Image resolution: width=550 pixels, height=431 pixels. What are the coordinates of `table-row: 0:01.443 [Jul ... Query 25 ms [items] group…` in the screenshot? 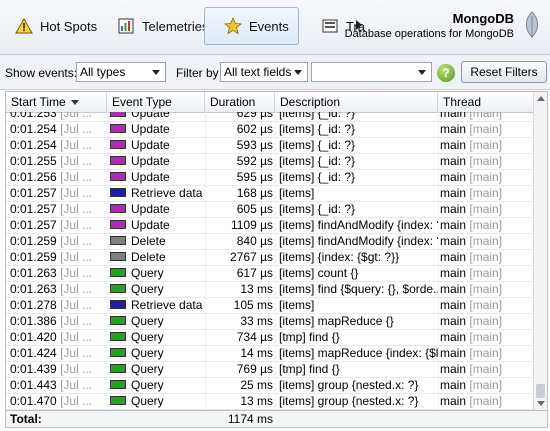 It's located at (269, 386).